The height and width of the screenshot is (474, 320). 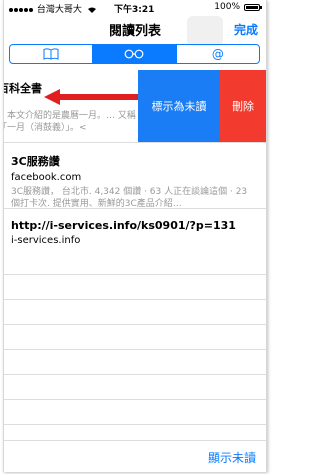 I want to click on bottom-toolbar: 顯示未讀, so click(x=135, y=456).